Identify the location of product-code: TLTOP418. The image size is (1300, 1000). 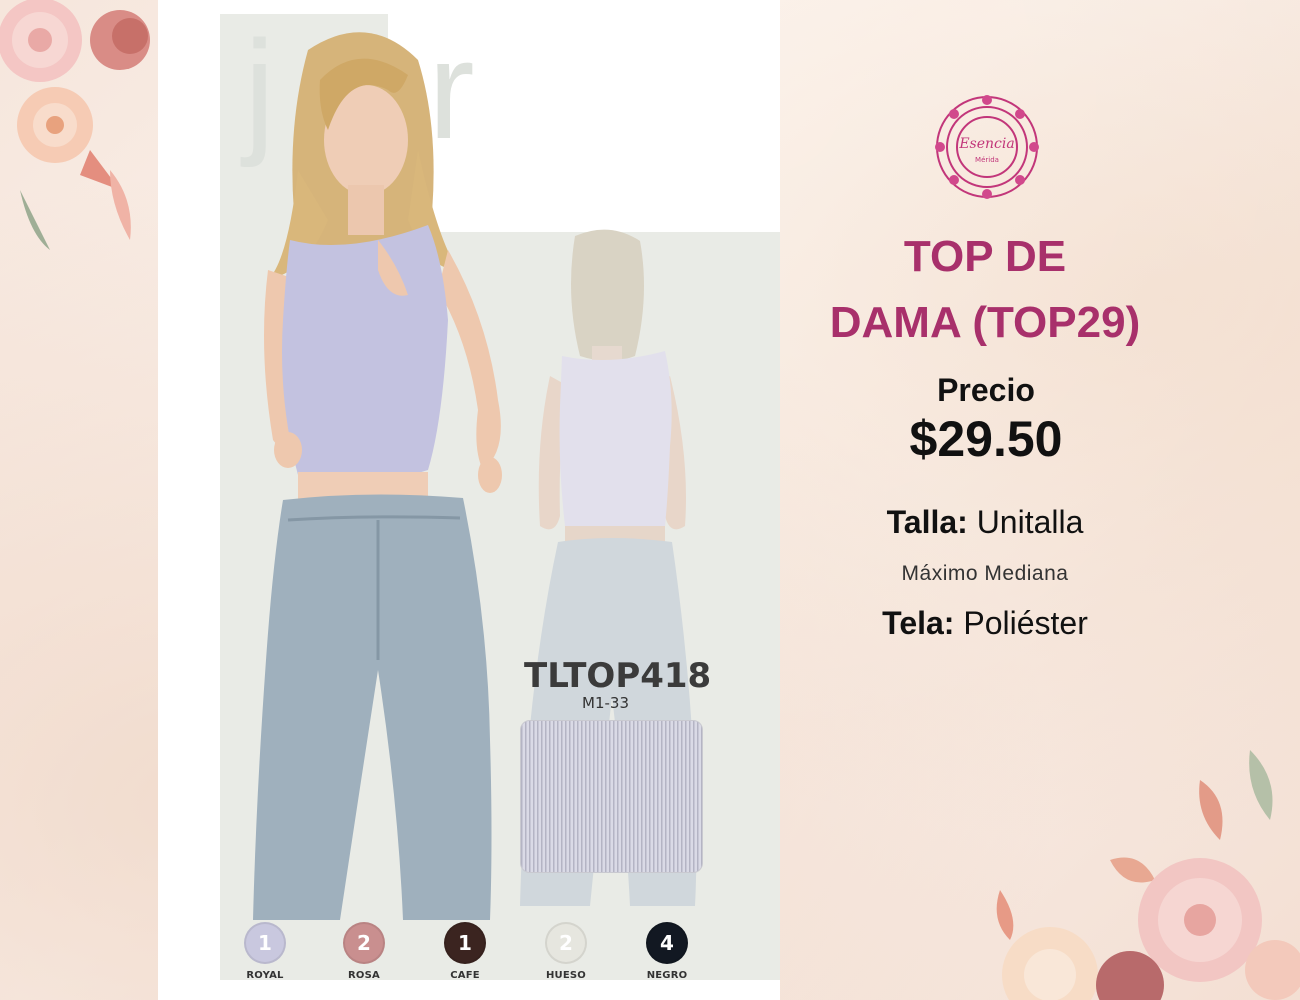
(618, 676).